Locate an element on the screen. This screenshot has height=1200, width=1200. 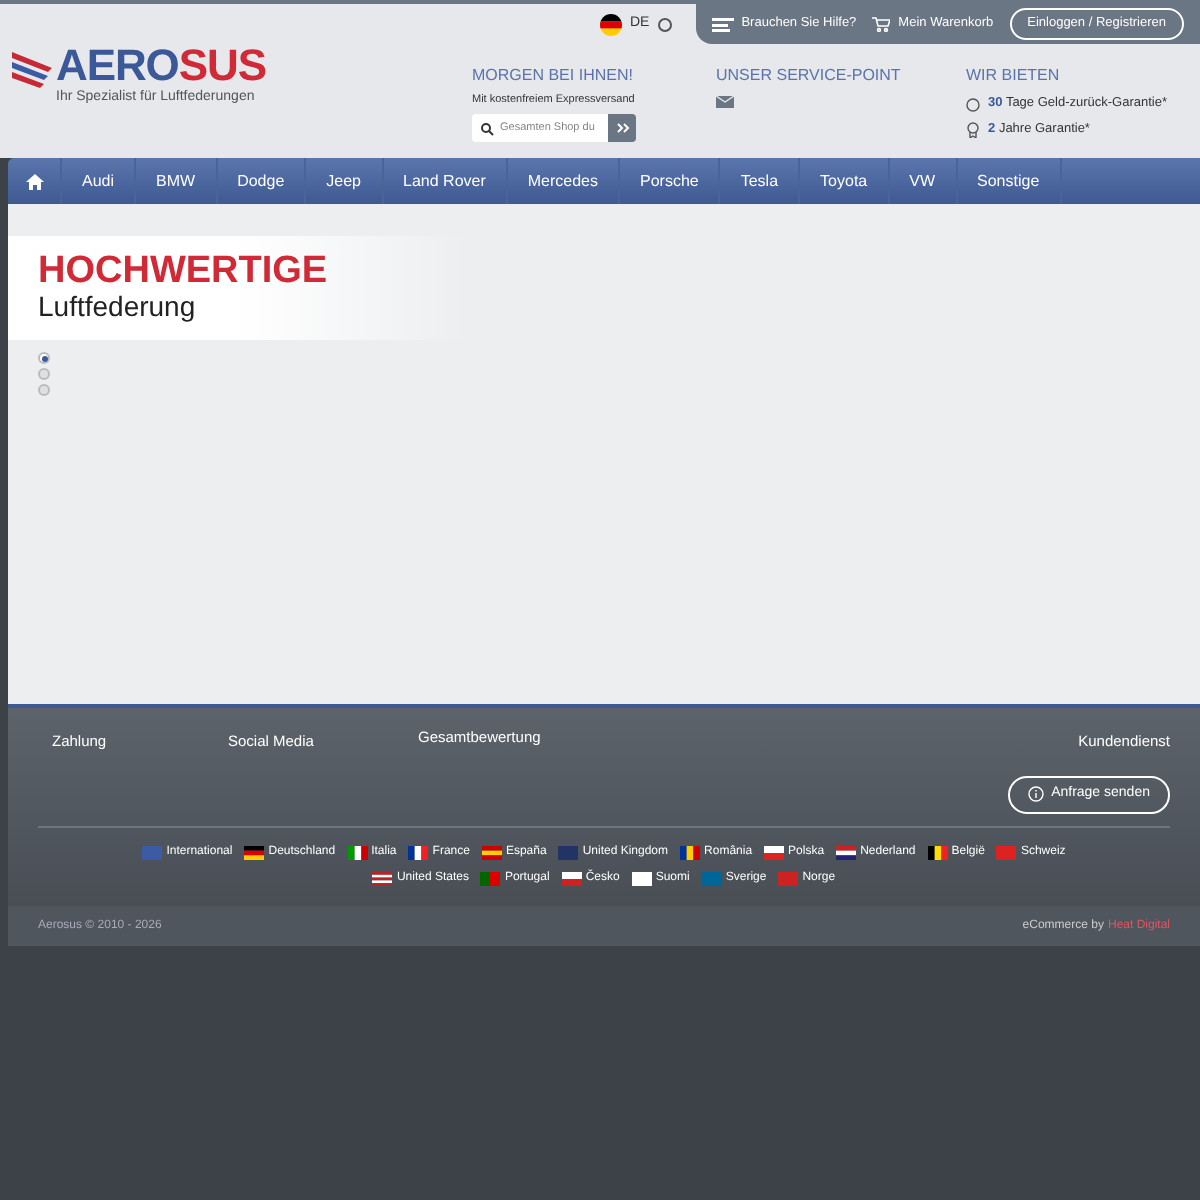
hero-subtitle: Luftfederung is located at coordinates (118, 307).